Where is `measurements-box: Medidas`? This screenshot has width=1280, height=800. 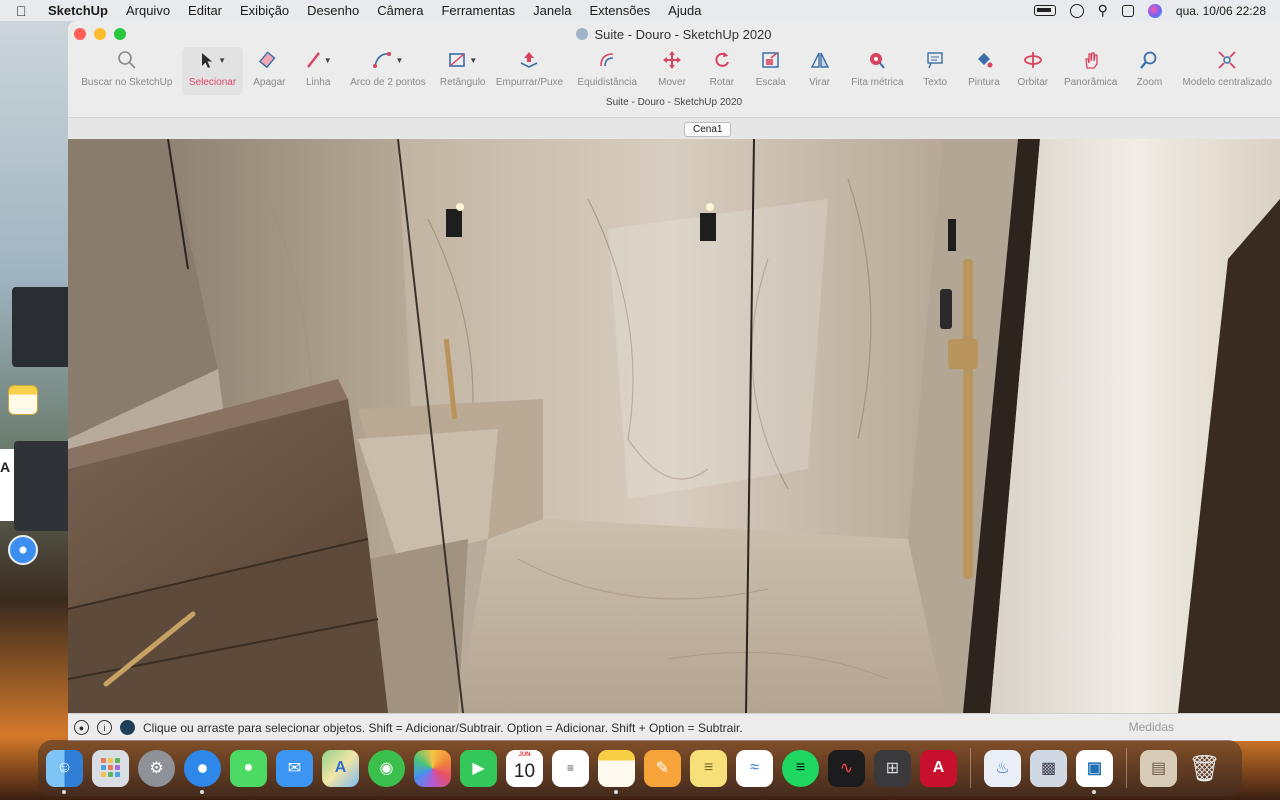
measurements-box: Medidas is located at coordinates (1151, 727).